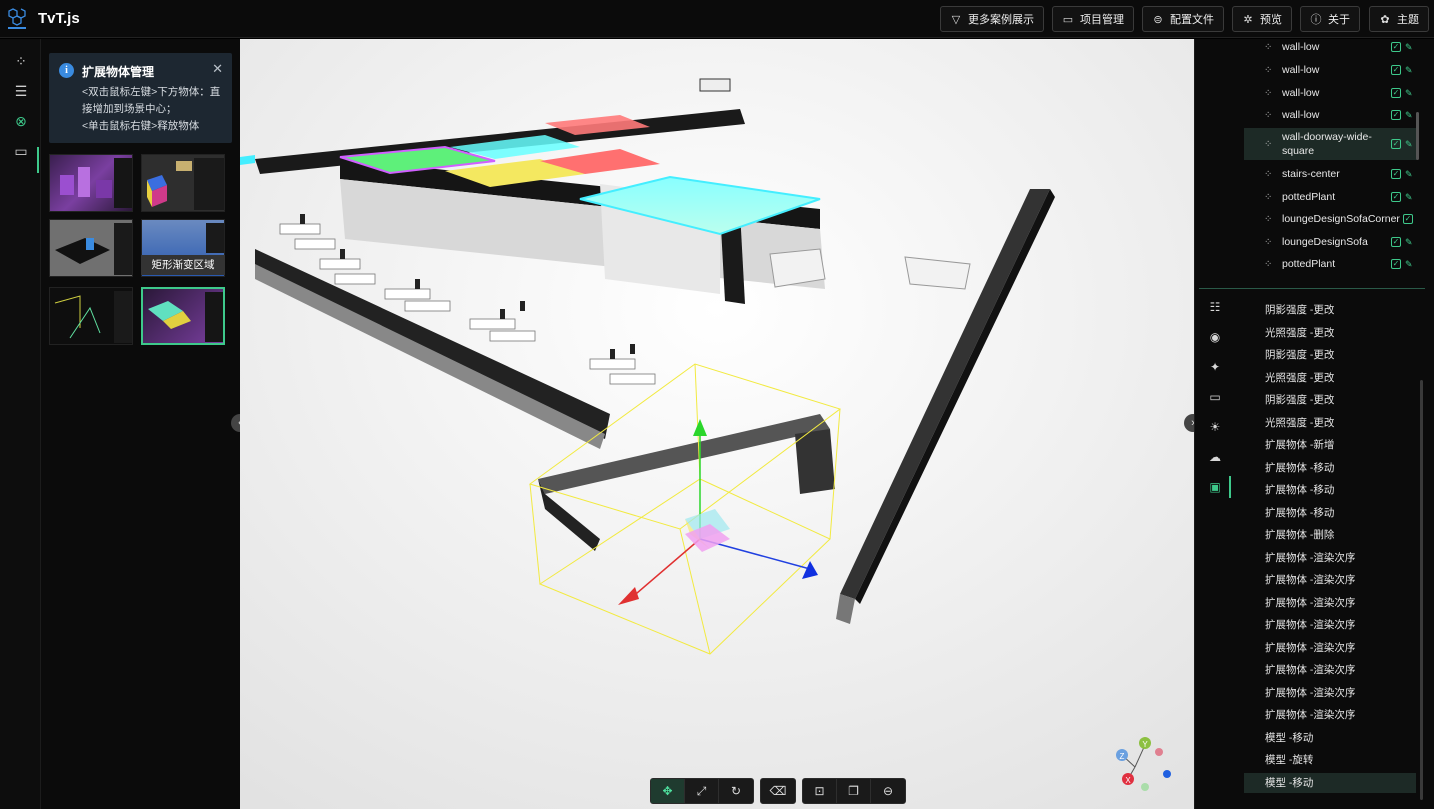 The width and height of the screenshot is (1434, 809). I want to click on scale-icon: ⤢, so click(702, 791).